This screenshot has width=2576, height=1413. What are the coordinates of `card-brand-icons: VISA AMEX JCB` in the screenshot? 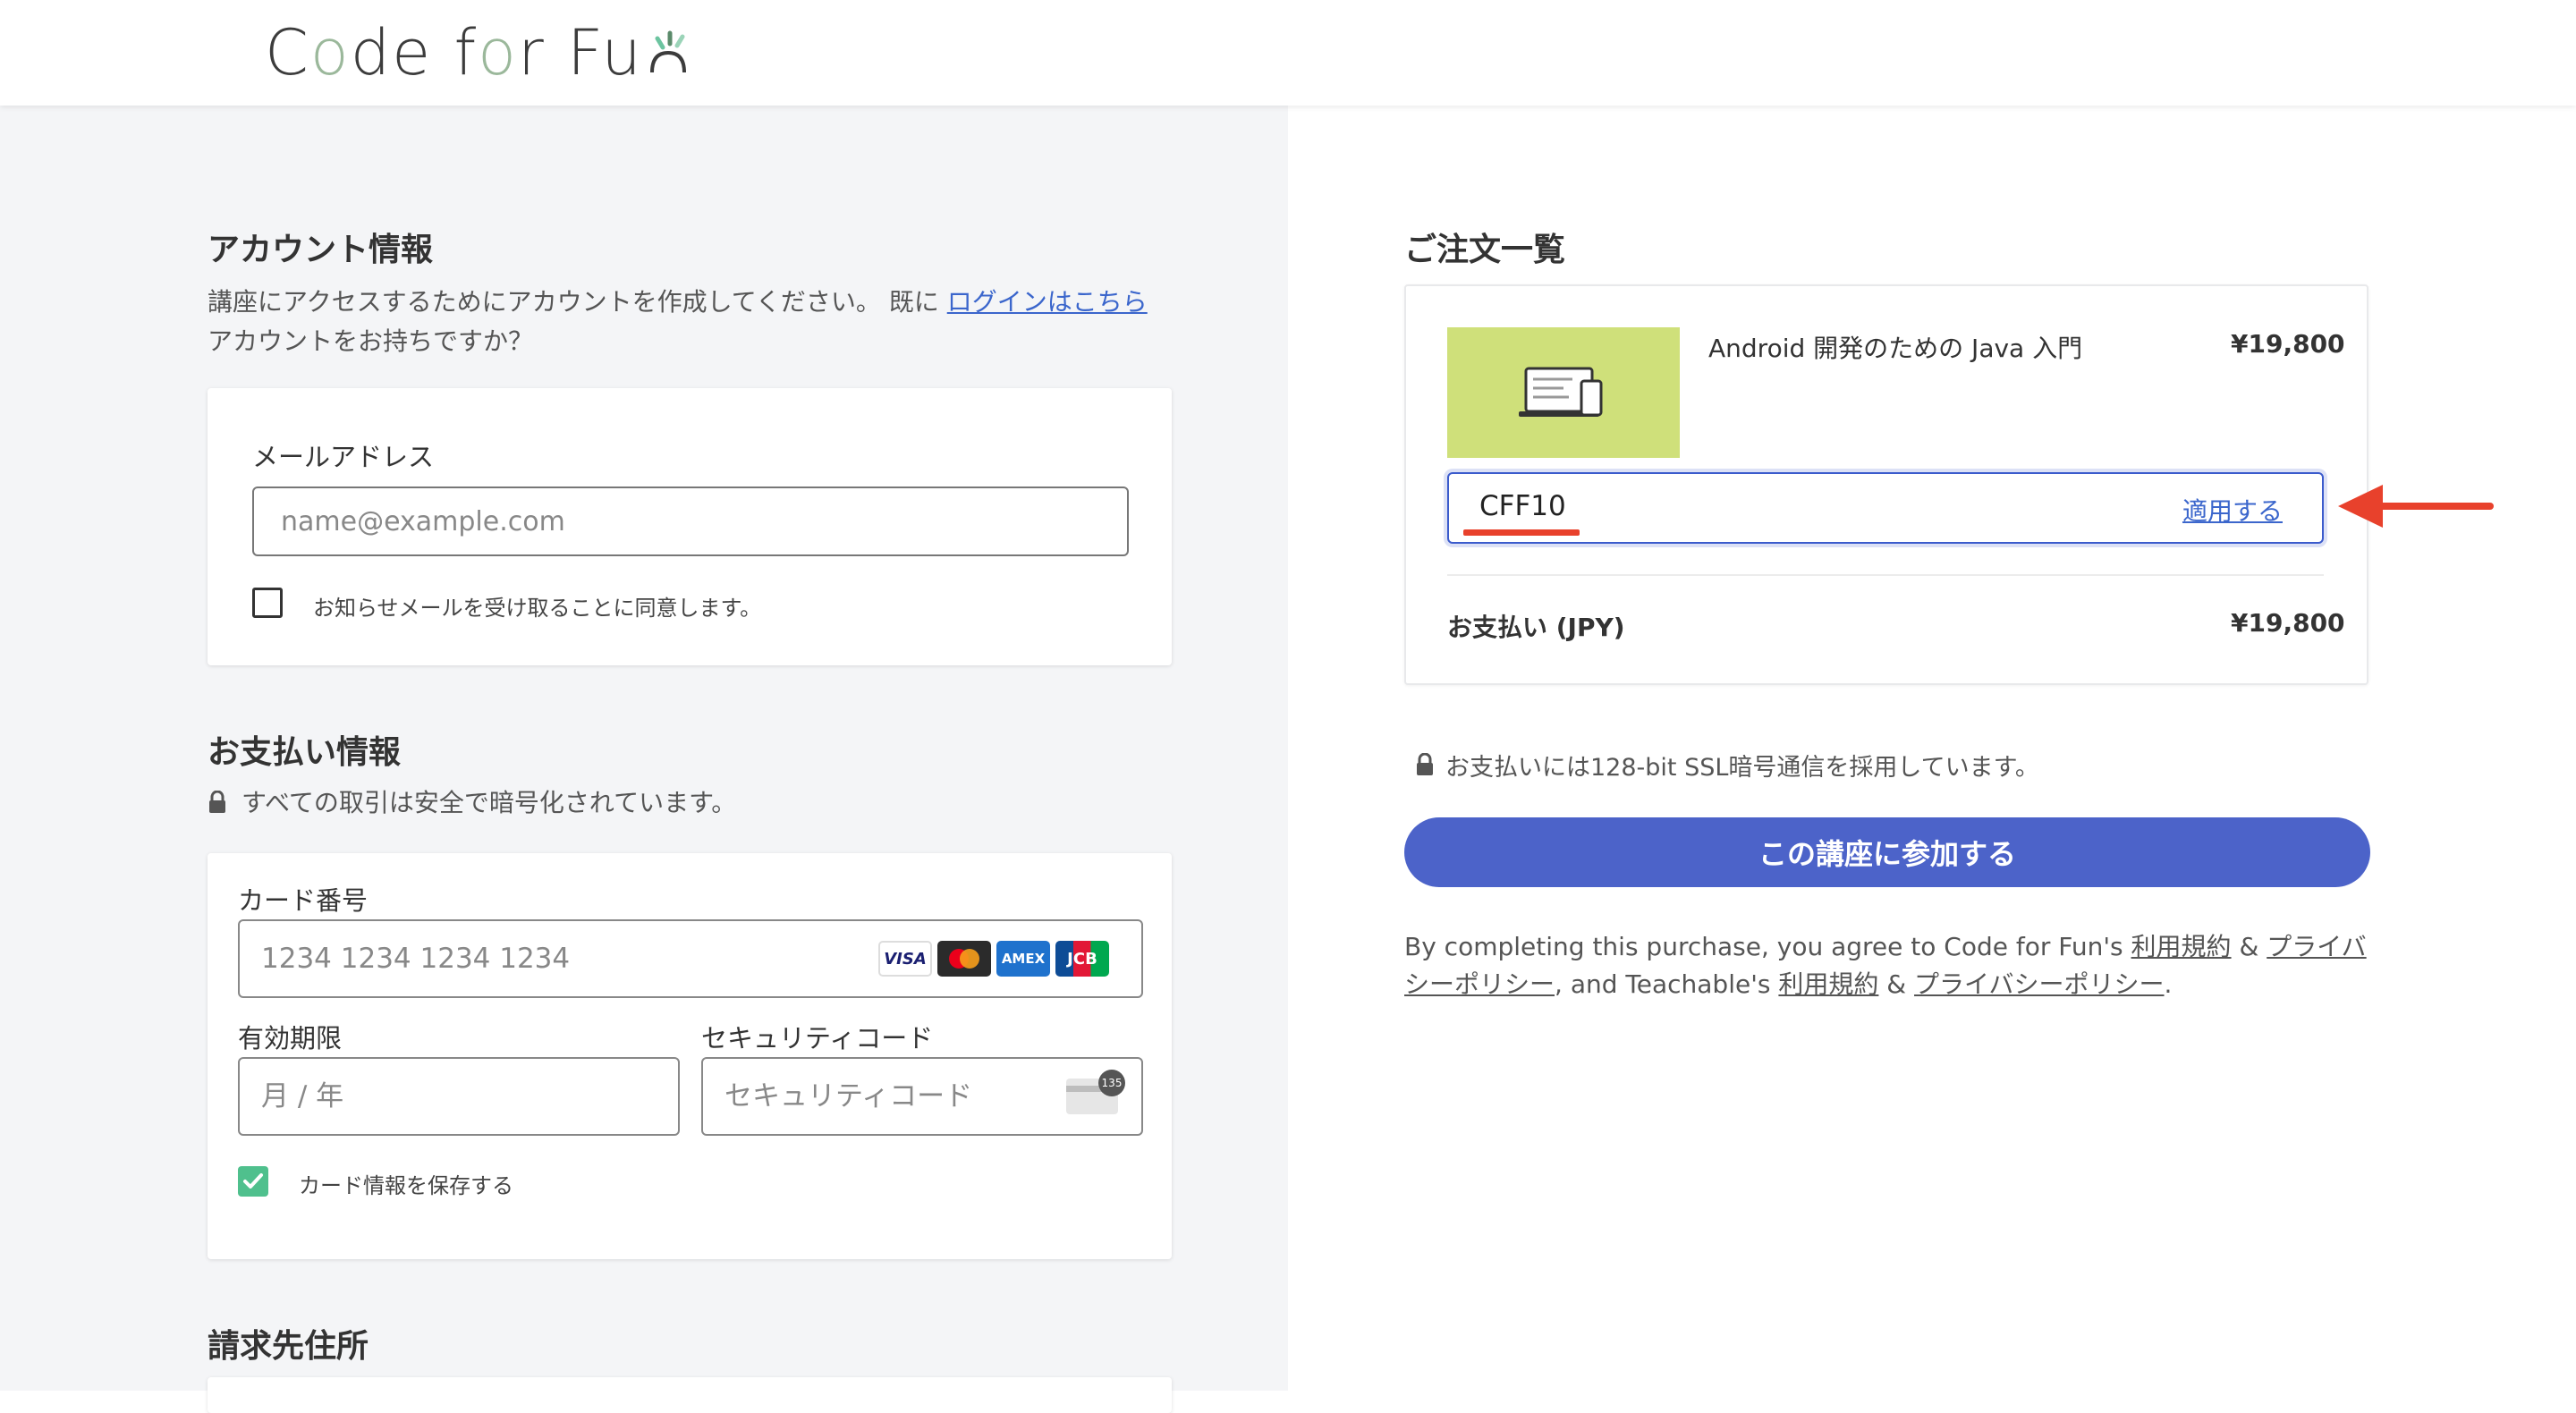 It's located at (993, 959).